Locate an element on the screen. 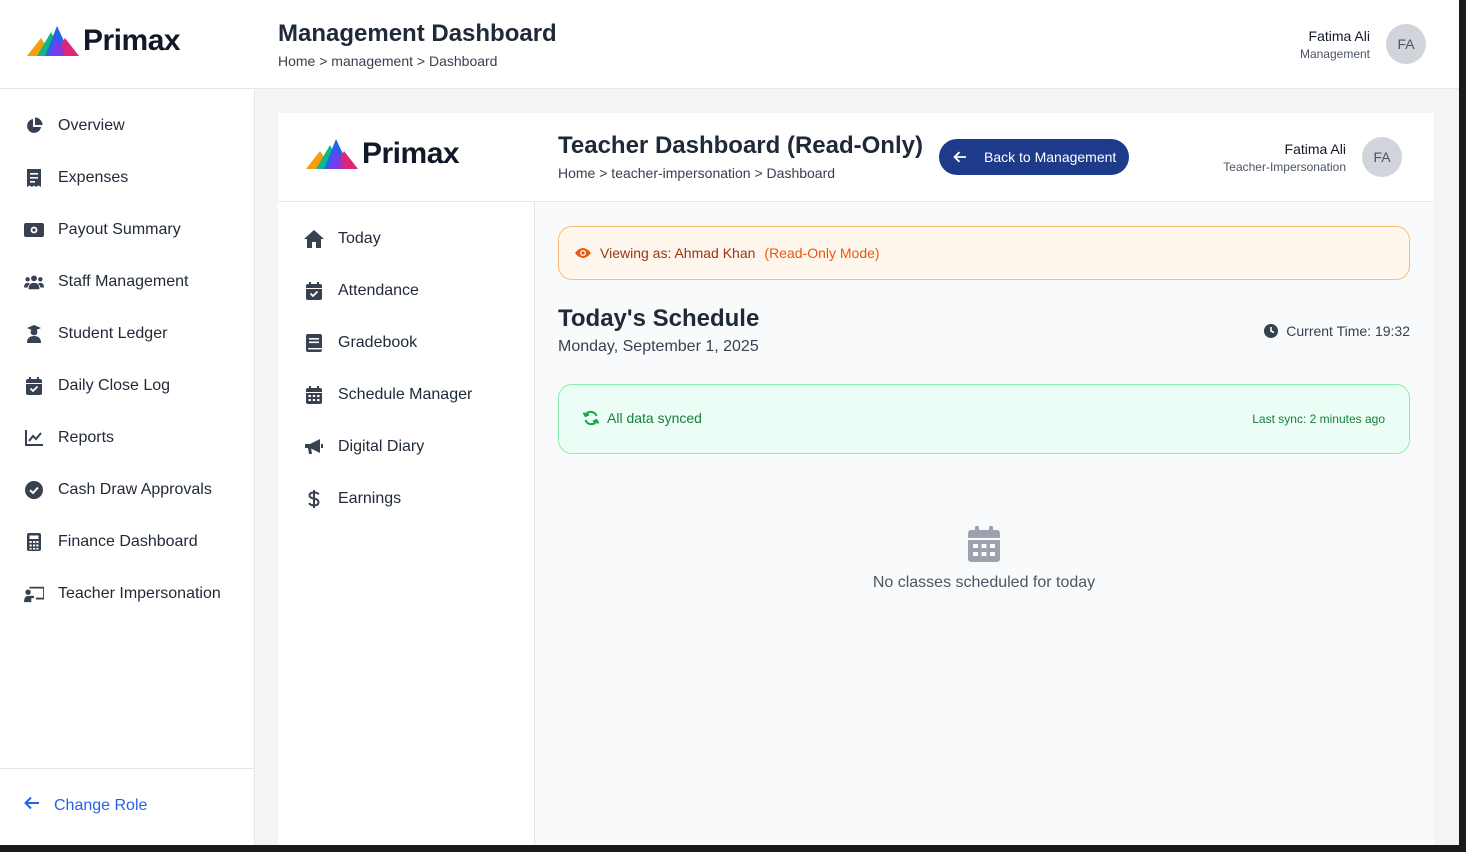 This screenshot has height=852, width=1466. book-icon is located at coordinates (314, 343).